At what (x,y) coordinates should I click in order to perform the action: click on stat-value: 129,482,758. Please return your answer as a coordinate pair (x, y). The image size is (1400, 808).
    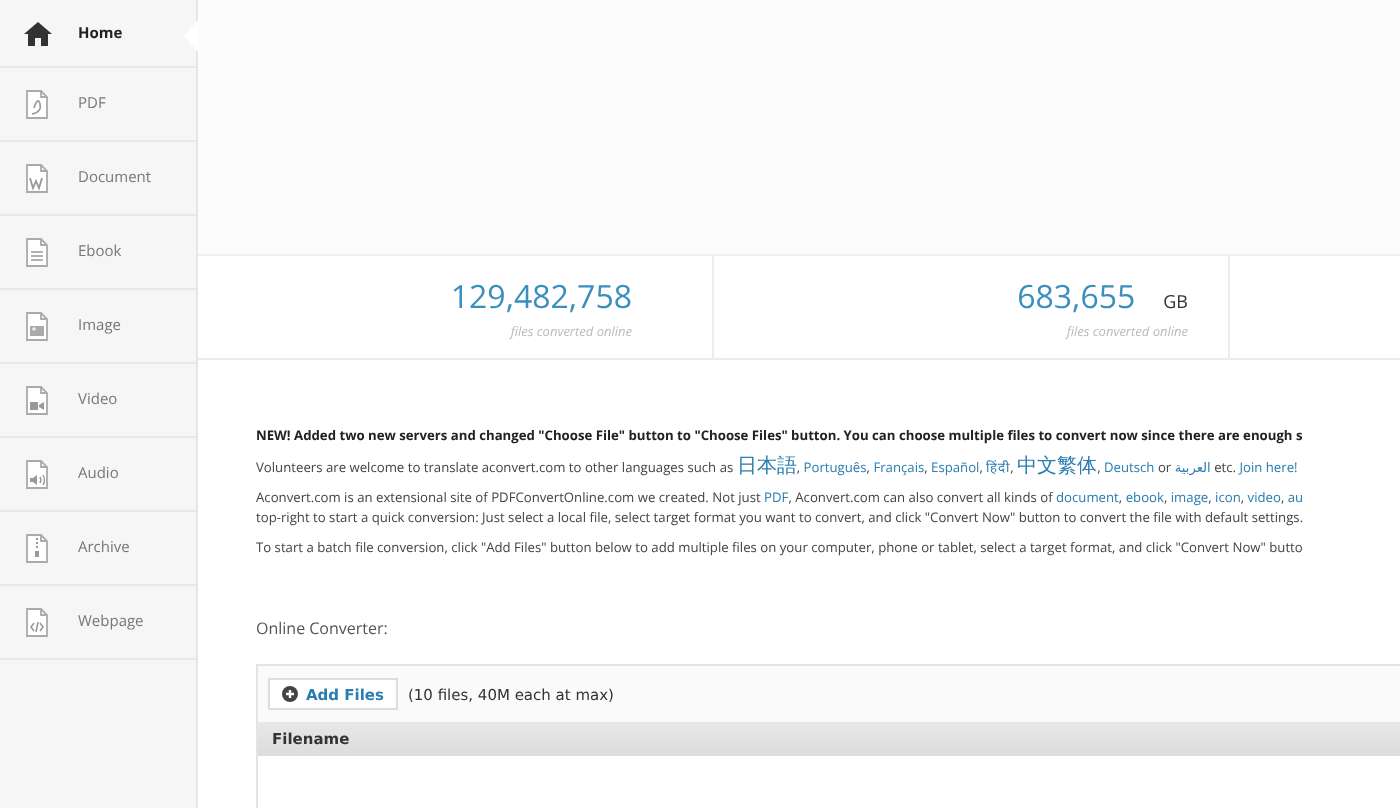
    Looking at the image, I should click on (541, 296).